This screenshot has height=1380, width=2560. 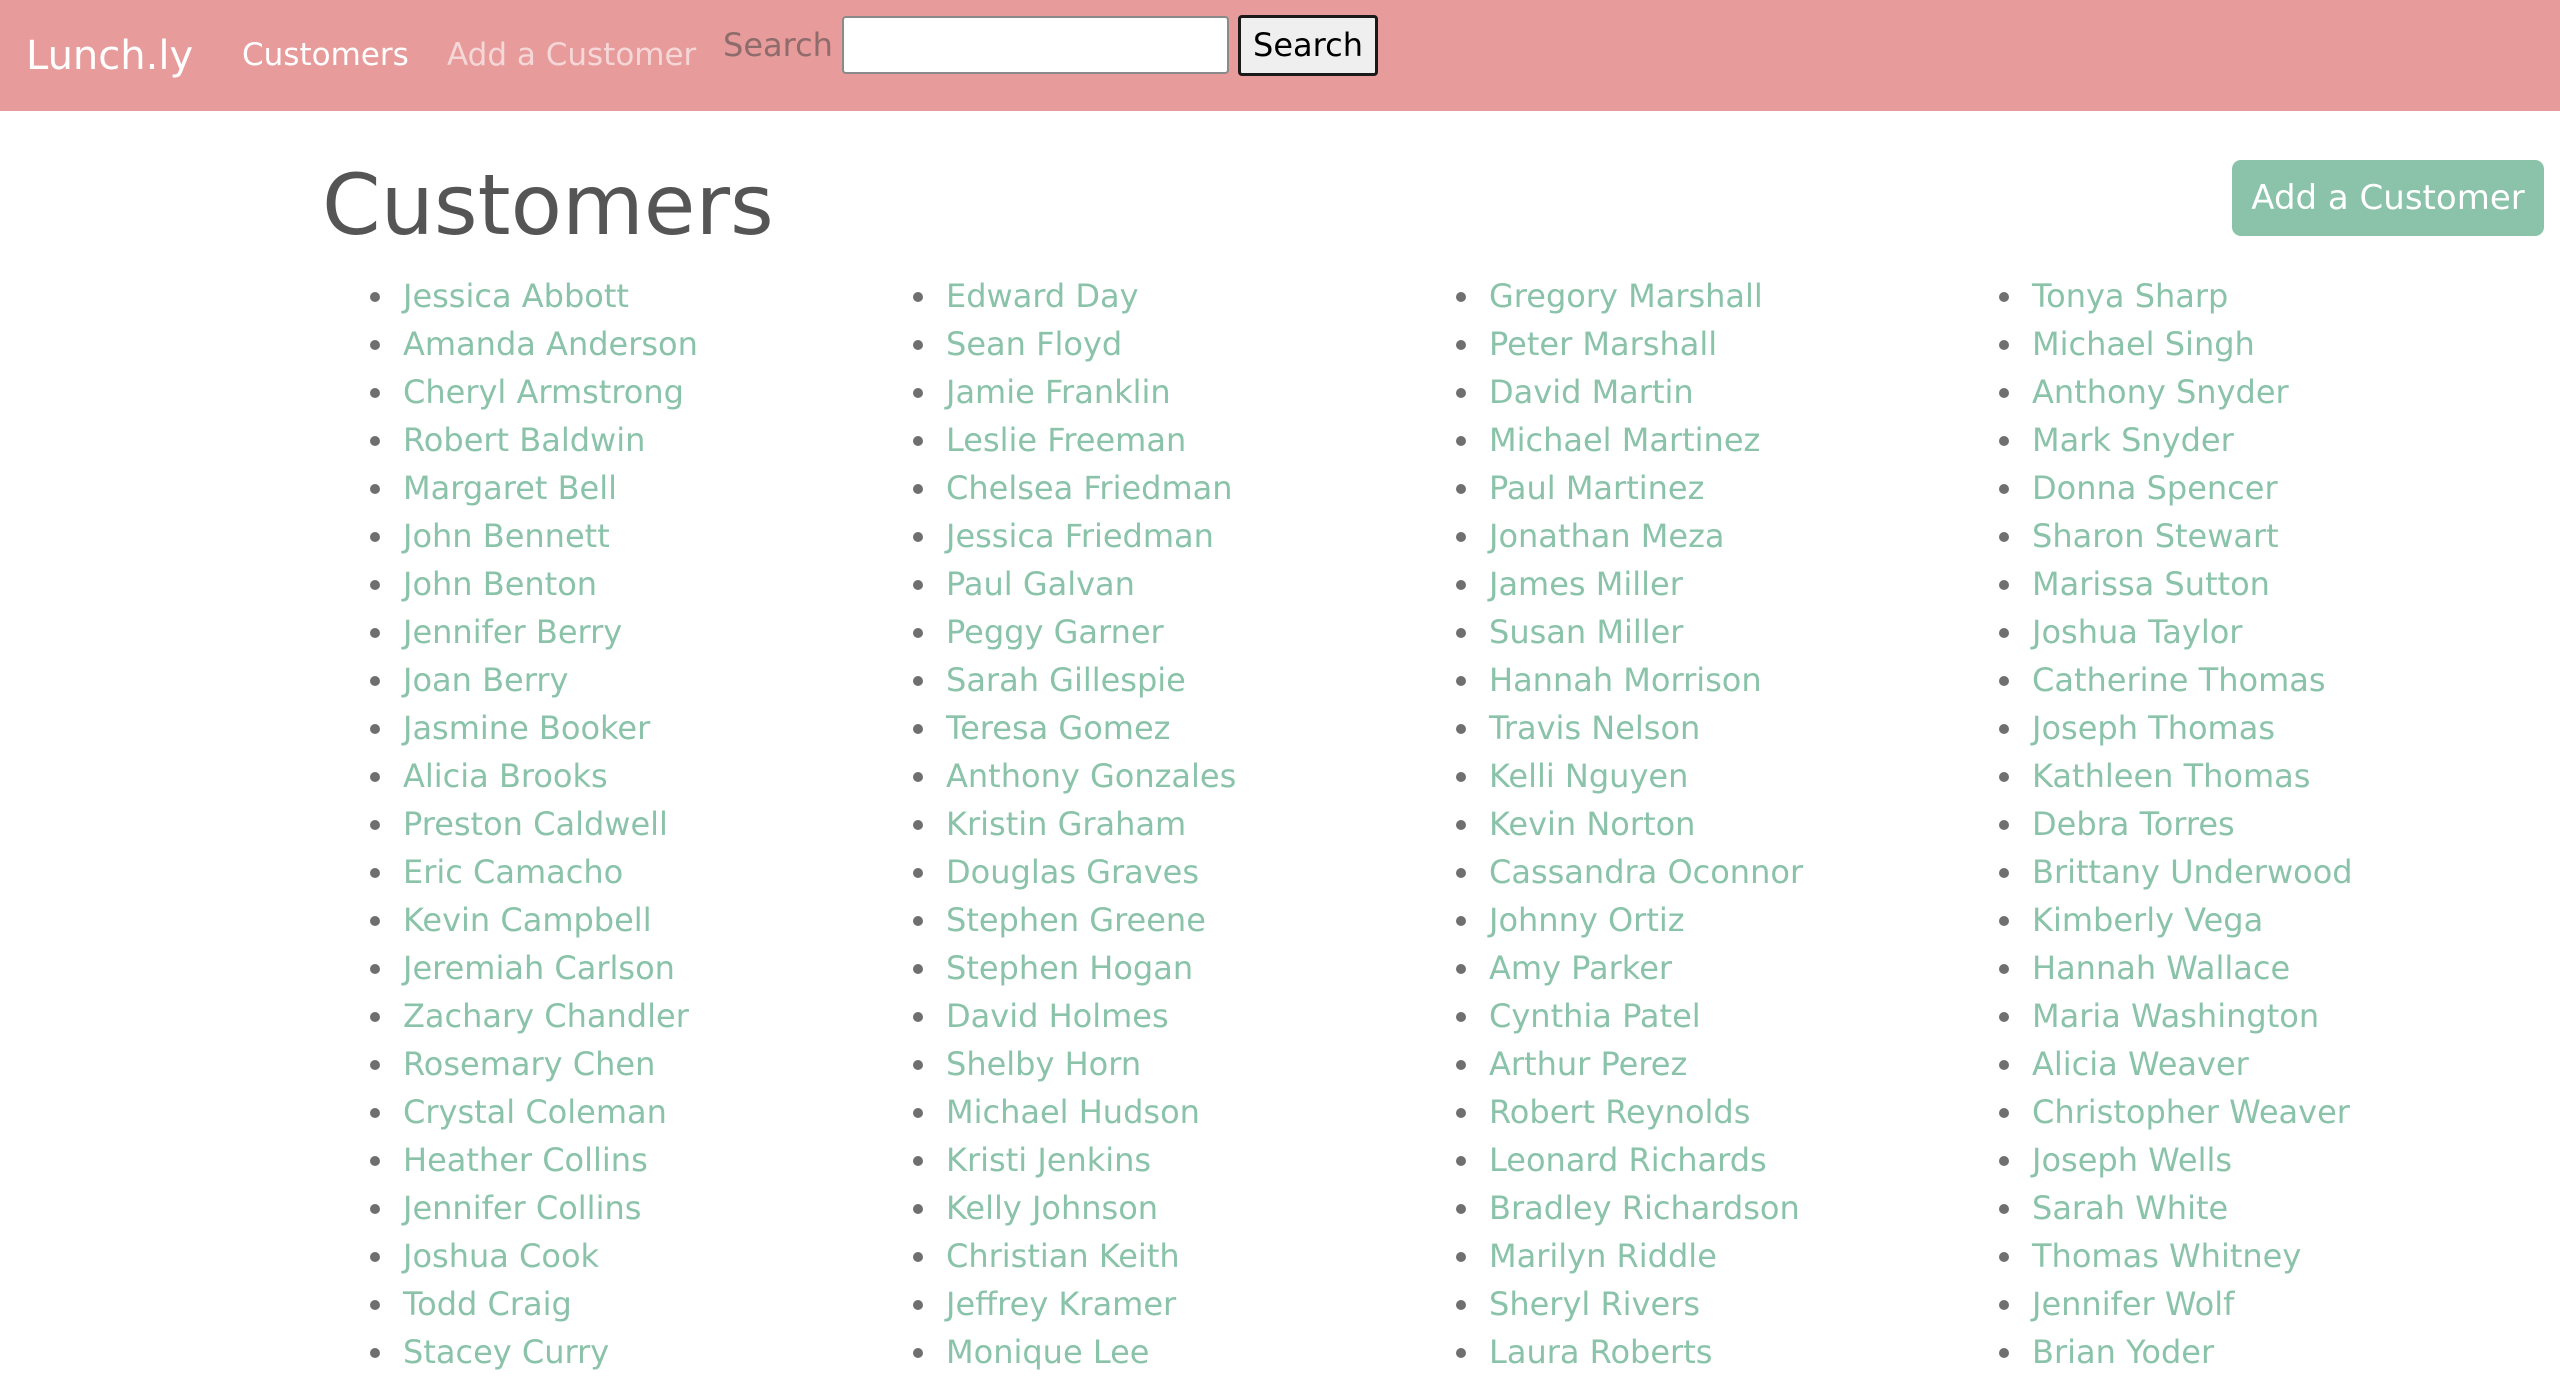 I want to click on customer-link: Douglas Graves, so click(x=1072, y=872).